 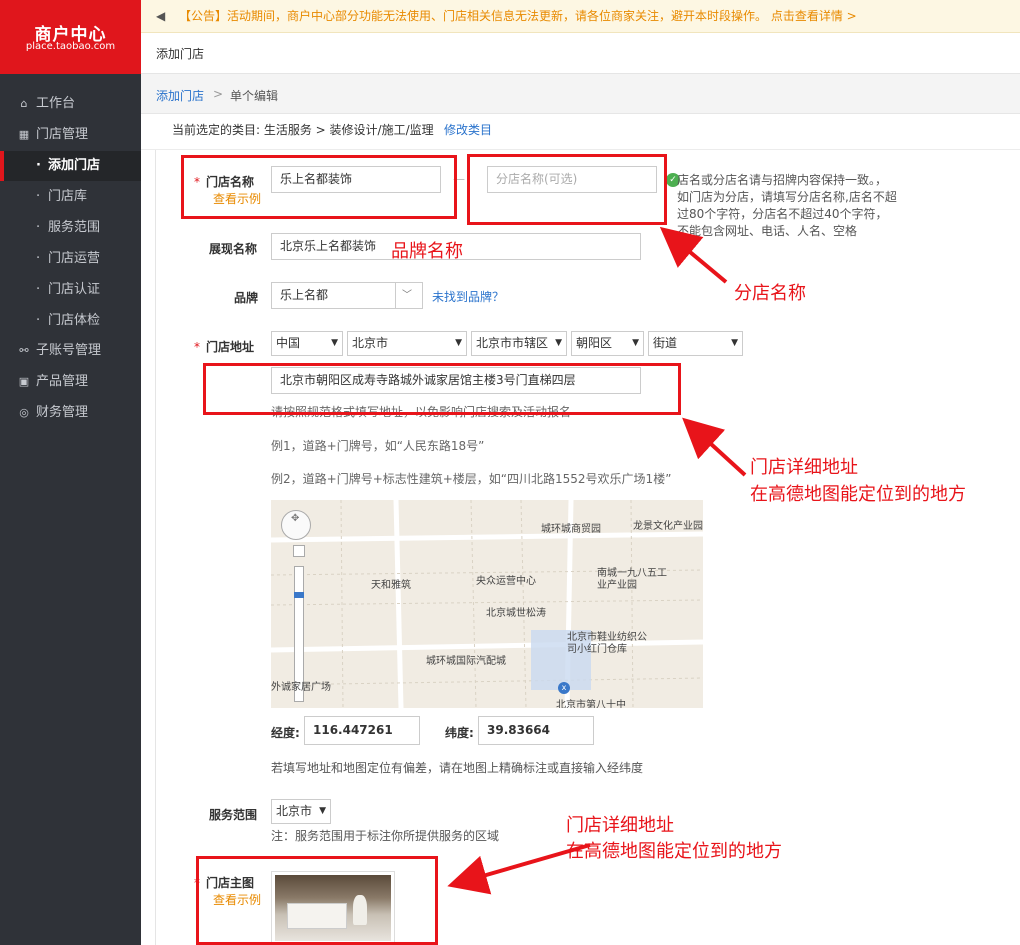 What do you see at coordinates (70, 413) in the screenshot?
I see `sidebar-item-finance: ◎ 财务管理` at bounding box center [70, 413].